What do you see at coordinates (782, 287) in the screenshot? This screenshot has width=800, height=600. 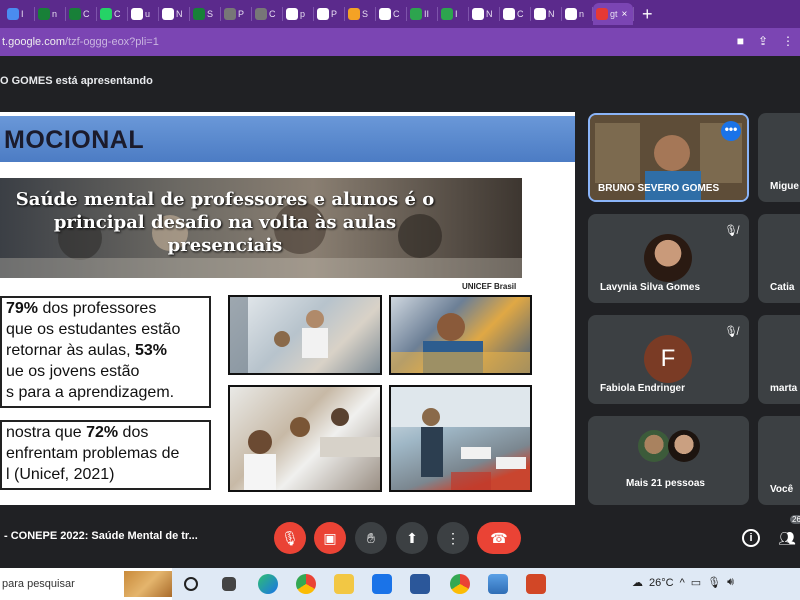 I see `participant-name: Catia` at bounding box center [782, 287].